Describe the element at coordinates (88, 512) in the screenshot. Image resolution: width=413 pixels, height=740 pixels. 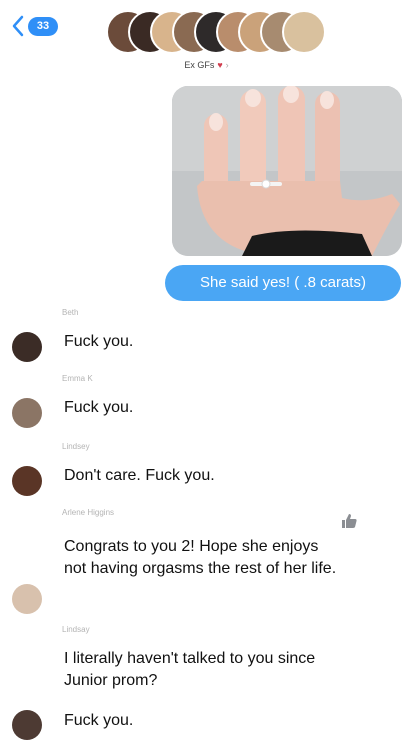
I see `sender-name: Arlene Higgins` at that location.